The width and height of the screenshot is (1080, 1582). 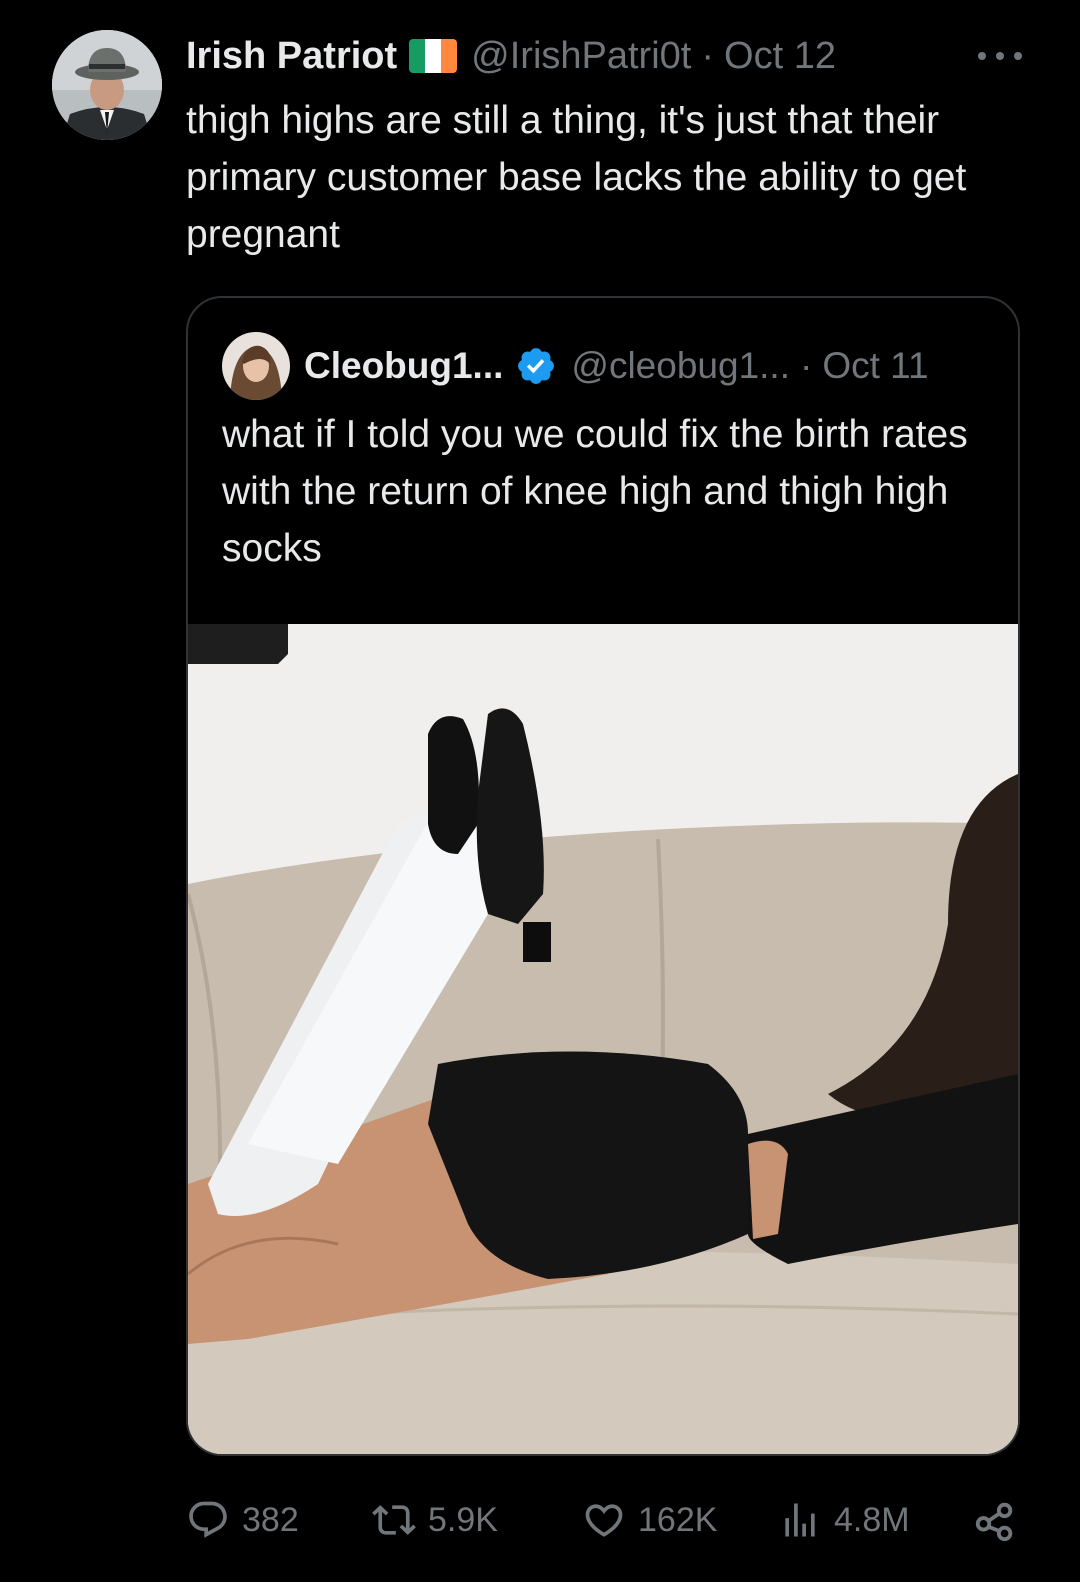 I want to click on reply-icon, so click(x=208, y=1520).